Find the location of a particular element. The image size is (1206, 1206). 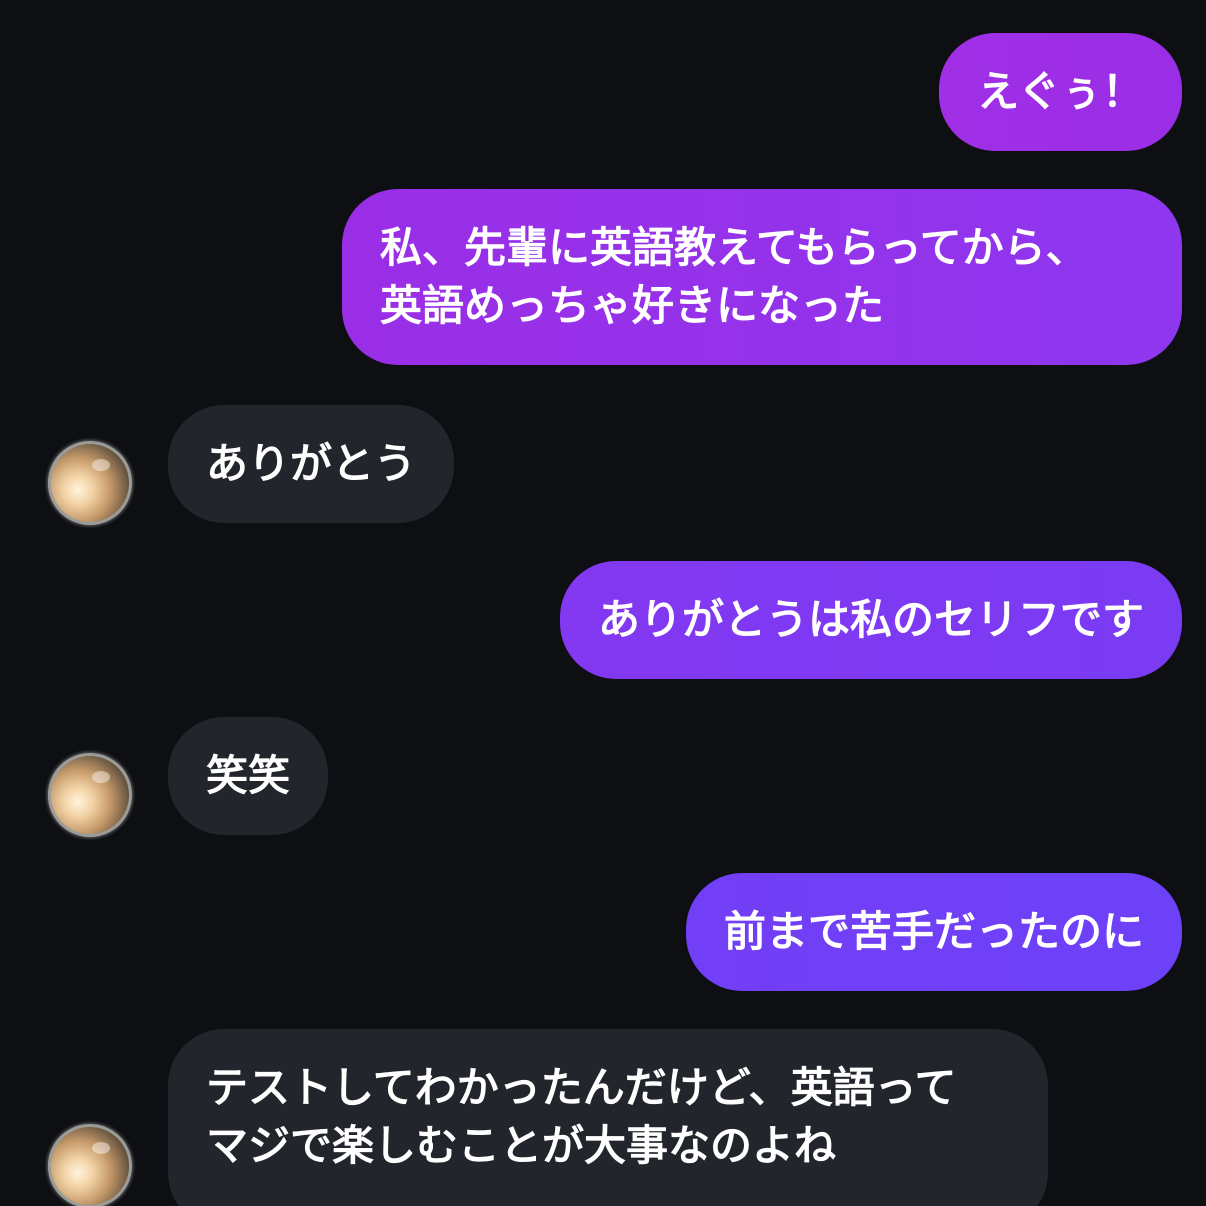

sent-message-bubble: 前まで苦手だったのに is located at coordinates (933, 932).